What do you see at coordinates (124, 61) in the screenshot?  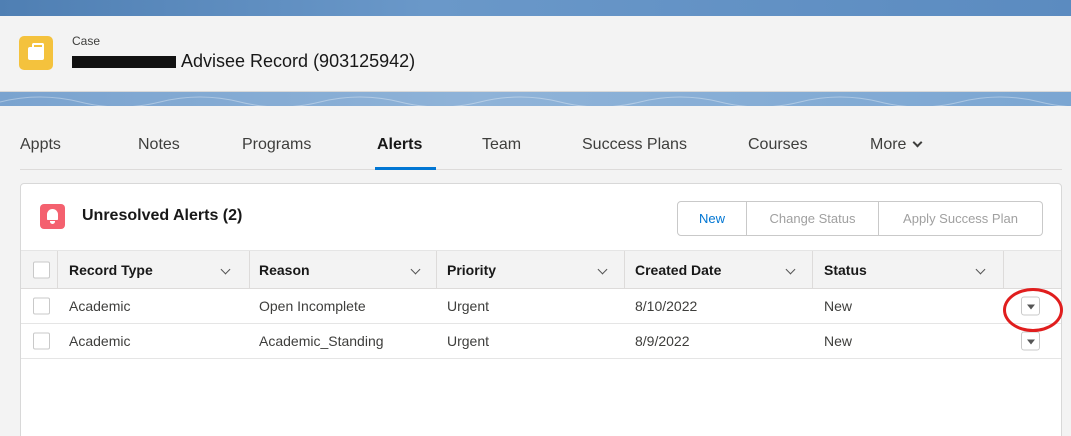 I see `redacted-name` at bounding box center [124, 61].